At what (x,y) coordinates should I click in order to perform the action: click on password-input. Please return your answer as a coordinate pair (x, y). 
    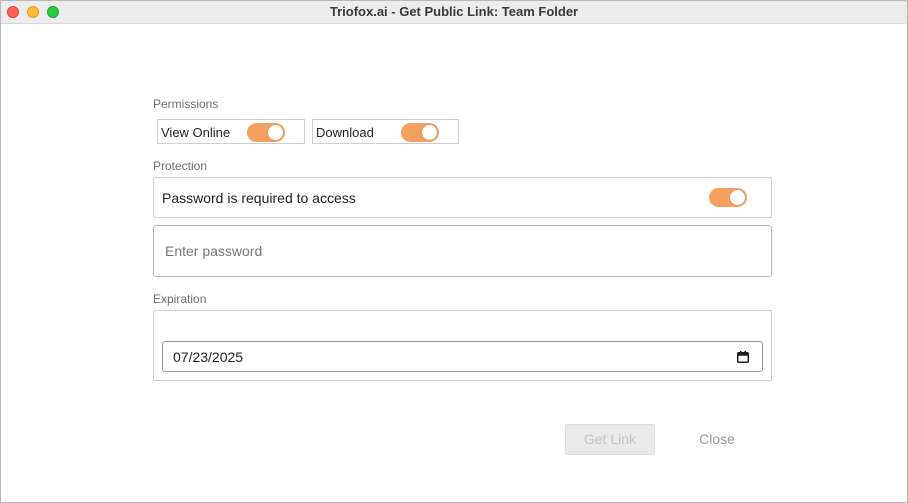
    Looking at the image, I should click on (462, 251).